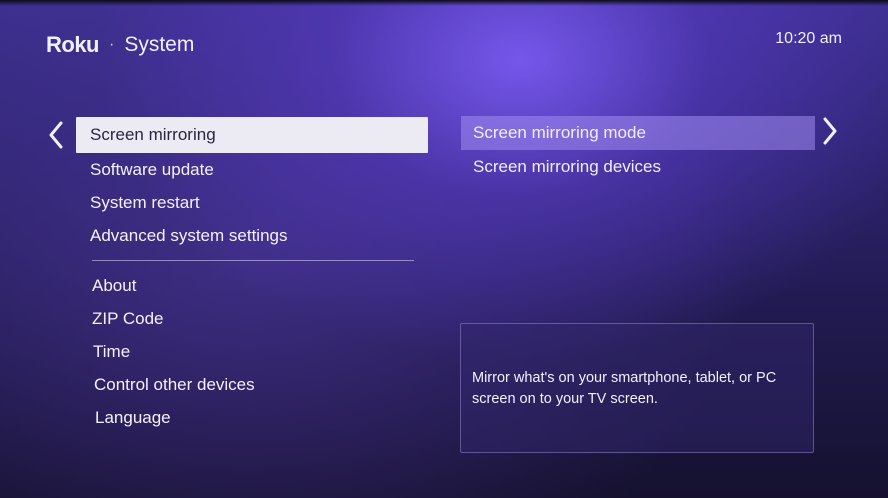 This screenshot has height=498, width=888. What do you see at coordinates (56, 135) in the screenshot?
I see `chevron-left-icon` at bounding box center [56, 135].